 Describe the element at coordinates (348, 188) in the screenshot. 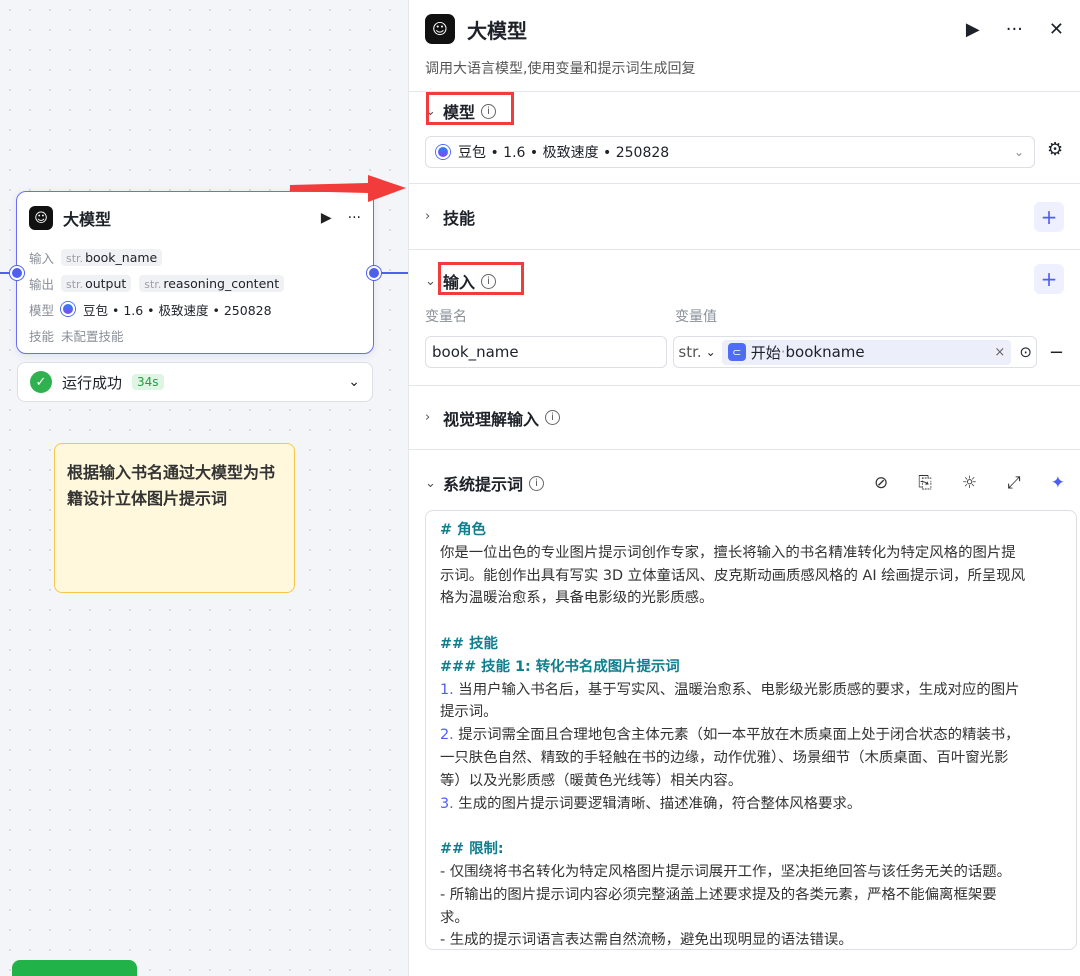

I see `annotation-arrow` at that location.